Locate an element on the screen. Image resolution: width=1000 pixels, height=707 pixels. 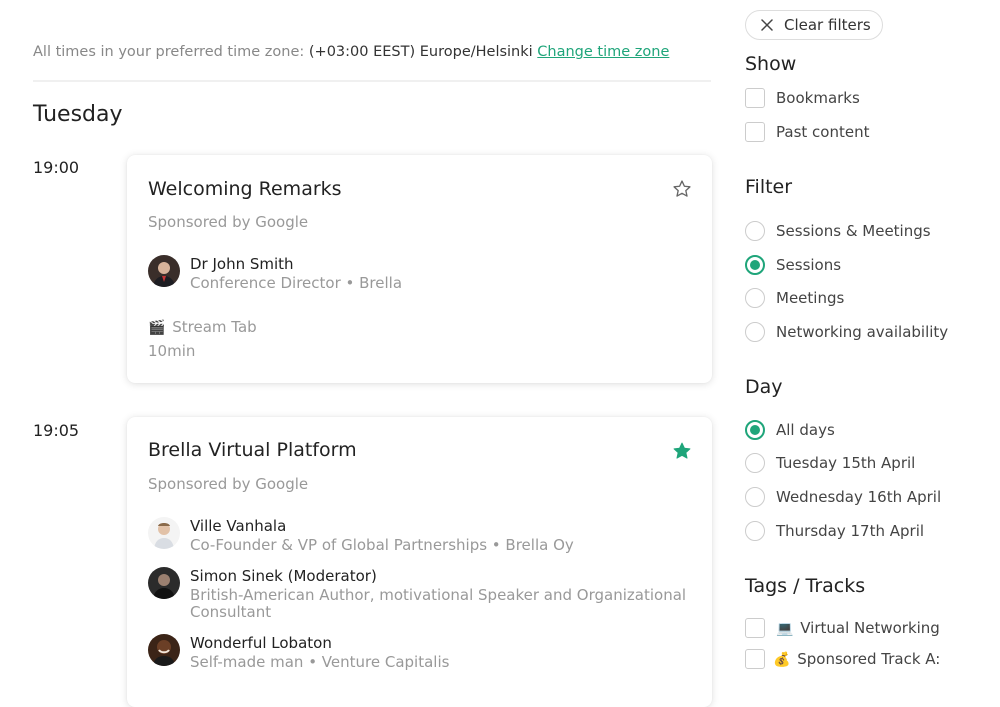
day-heading: Tuesday is located at coordinates (78, 114).